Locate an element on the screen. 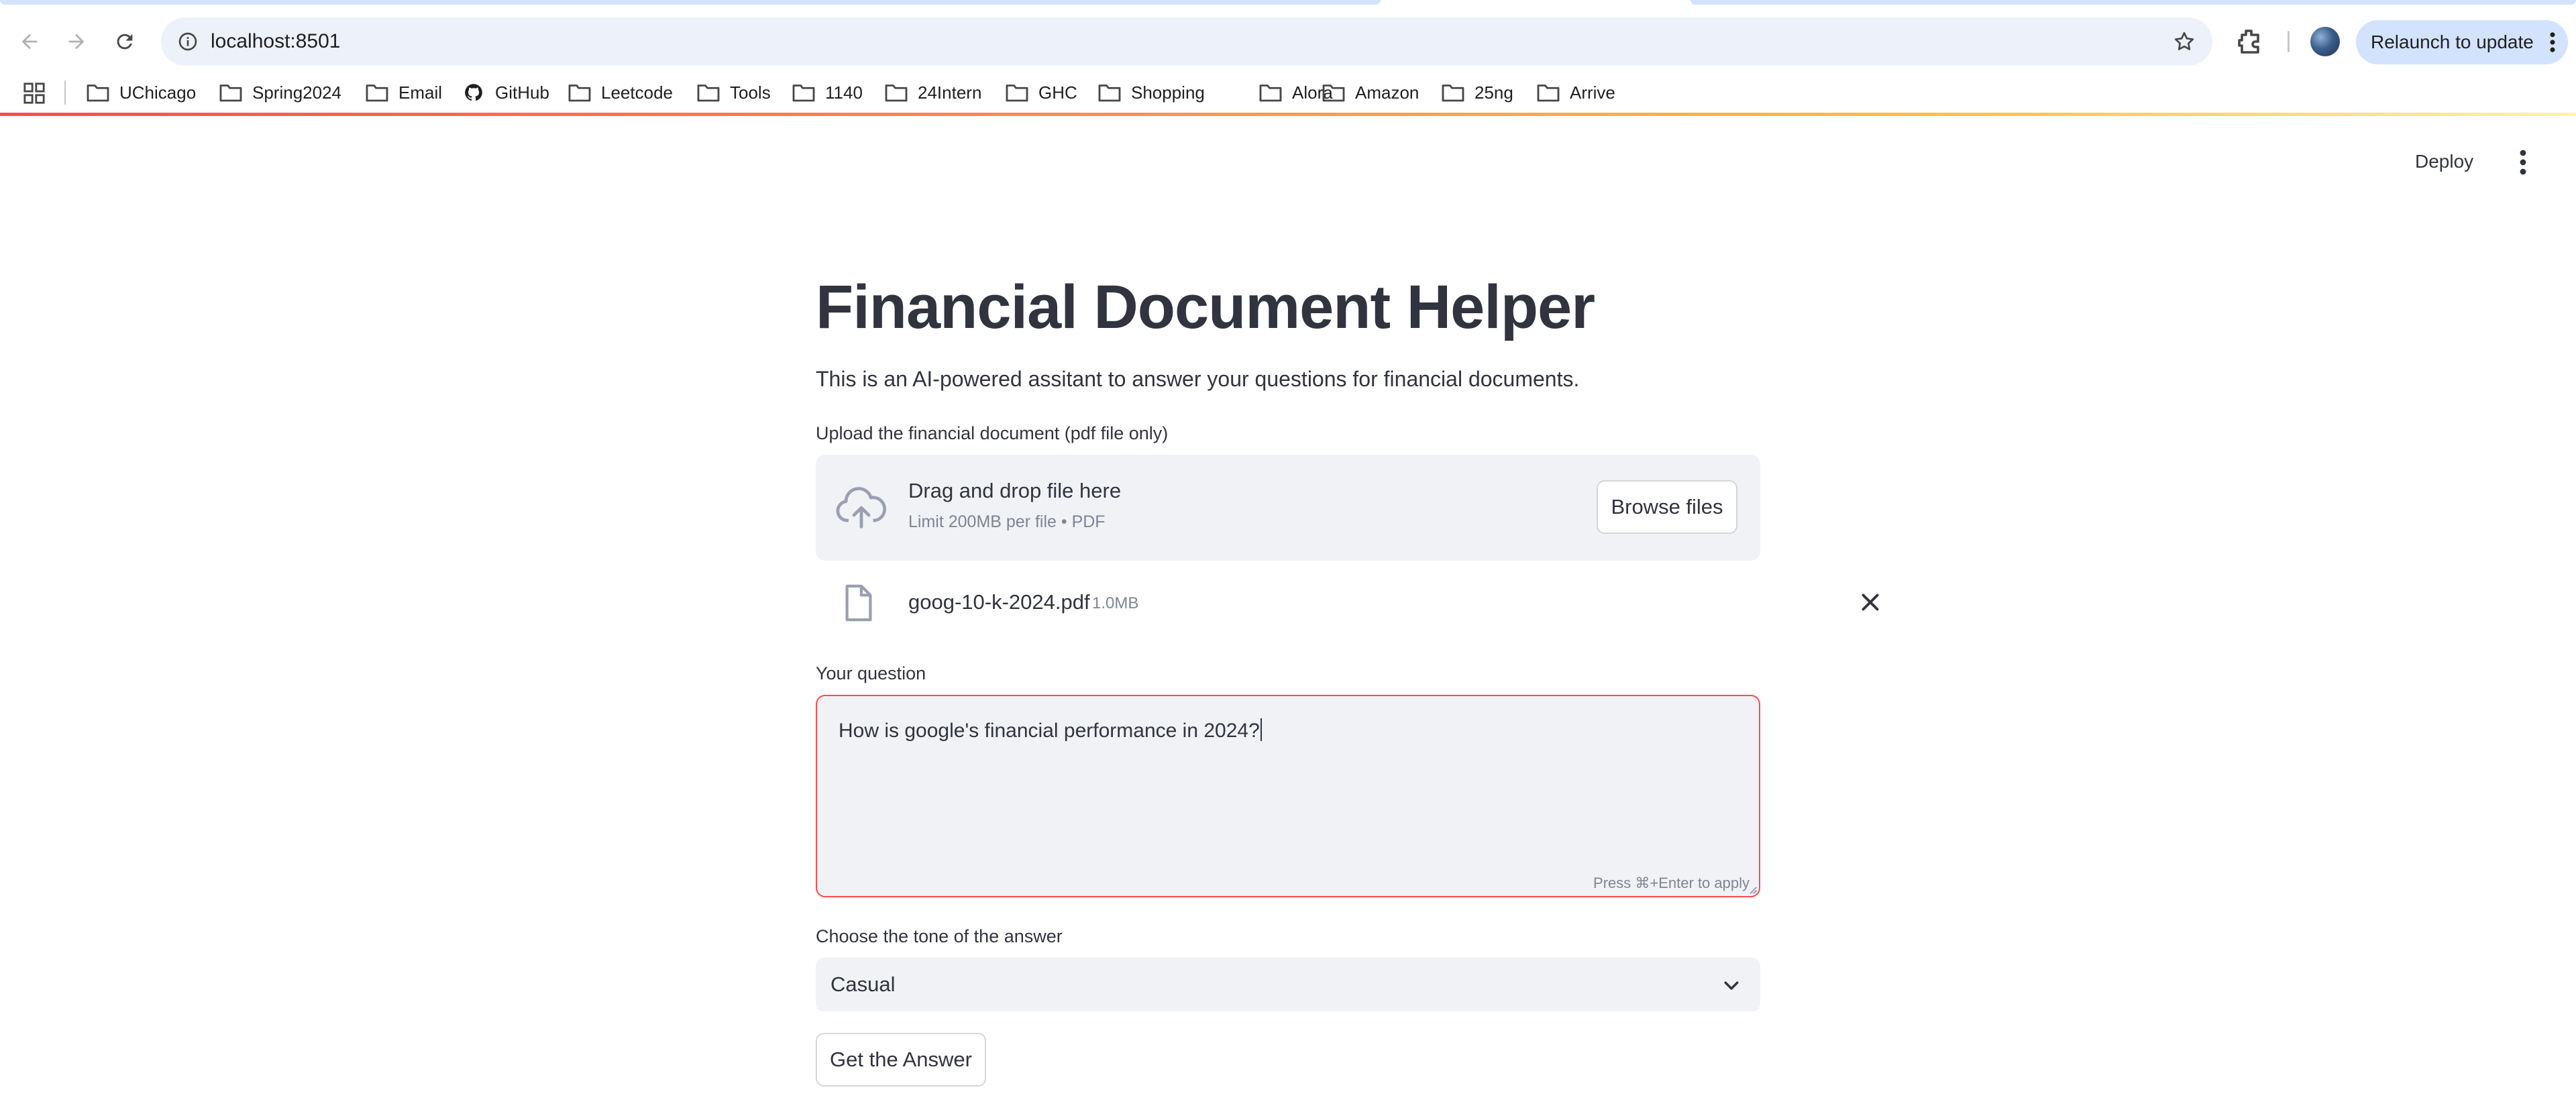 Image resolution: width=2576 pixels, height=1116 pixels. bookmark-item: 25ng is located at coordinates (1477, 92).